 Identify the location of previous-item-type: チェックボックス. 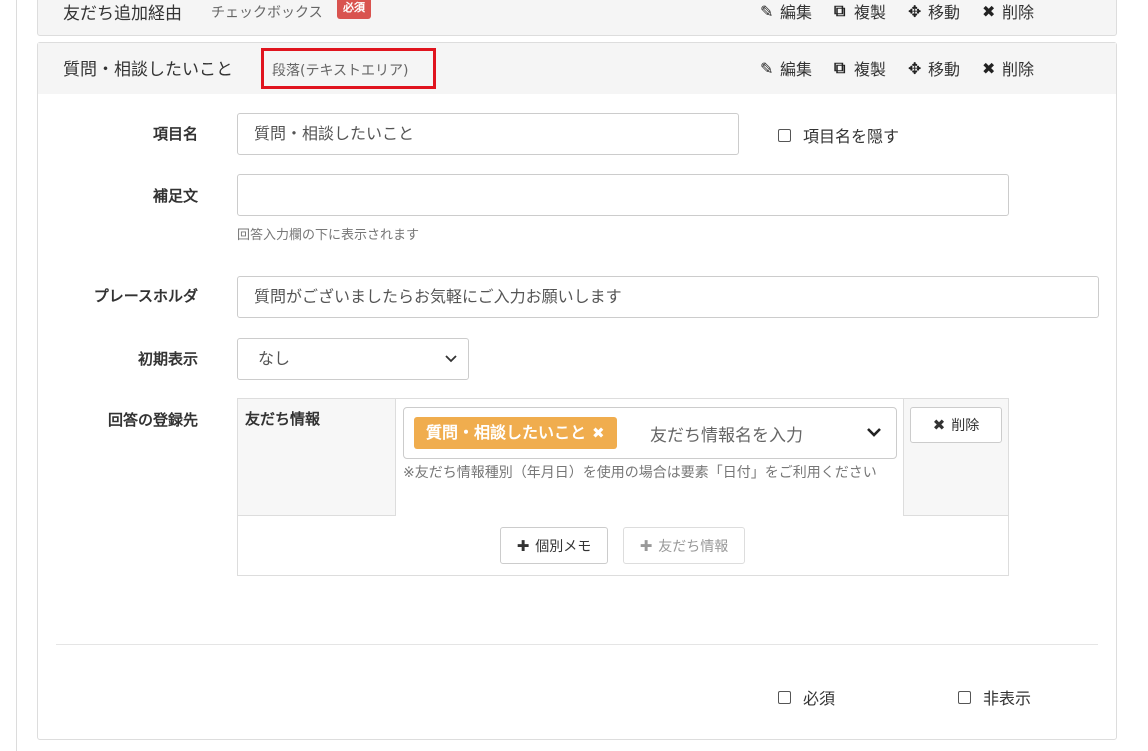
(267, 13).